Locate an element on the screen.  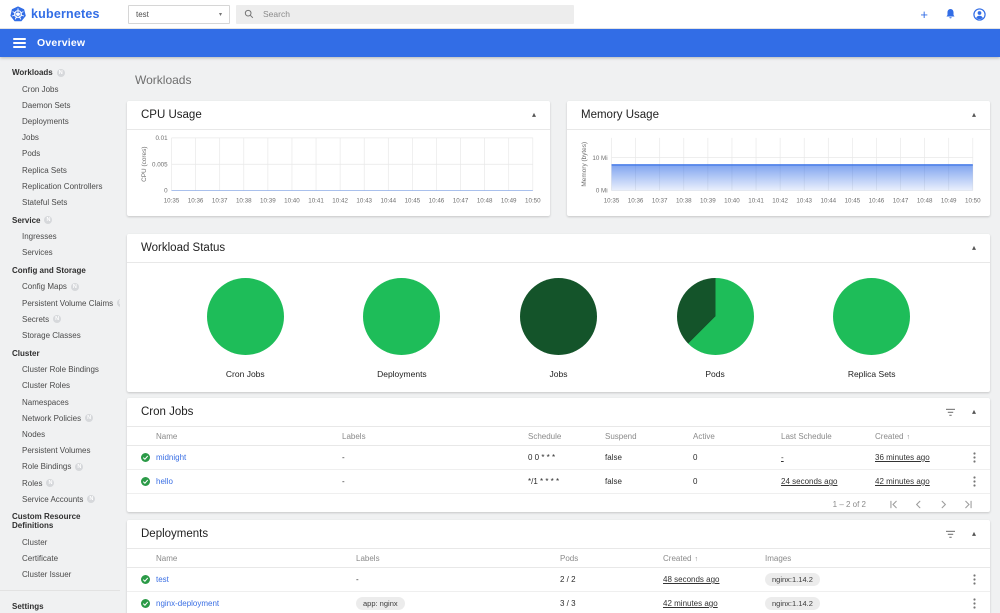
notifications-bell-button is located at coordinates (950, 14).